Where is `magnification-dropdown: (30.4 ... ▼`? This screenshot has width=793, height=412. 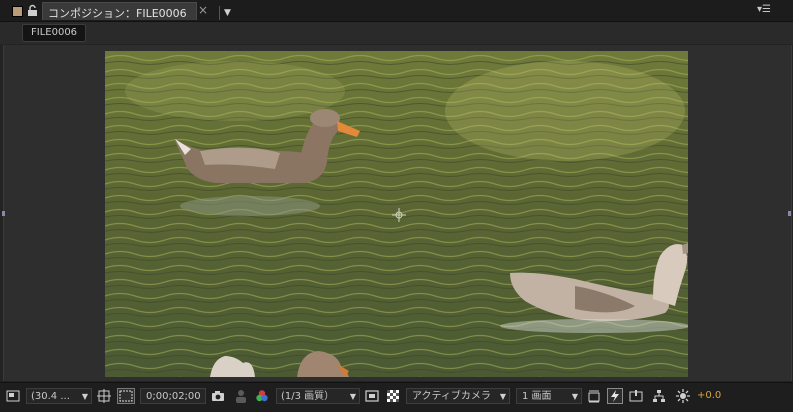 magnification-dropdown: (30.4 ... ▼ is located at coordinates (59, 396).